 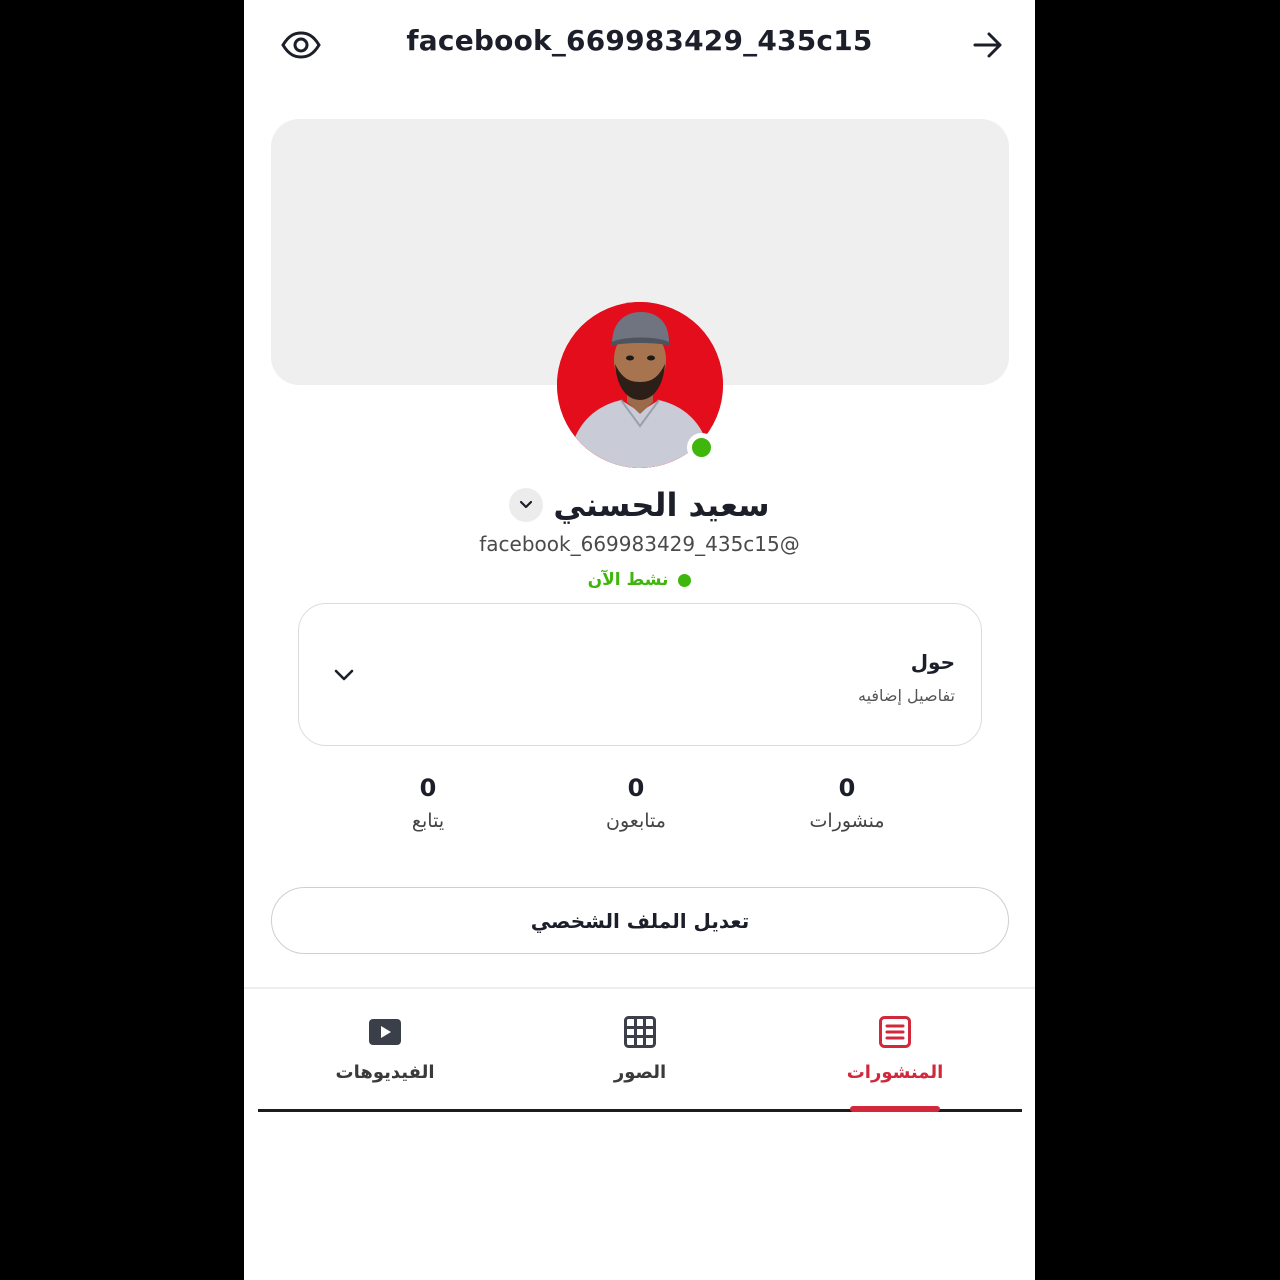 What do you see at coordinates (385, 1072) in the screenshot?
I see `tab-label: الفيديوهات` at bounding box center [385, 1072].